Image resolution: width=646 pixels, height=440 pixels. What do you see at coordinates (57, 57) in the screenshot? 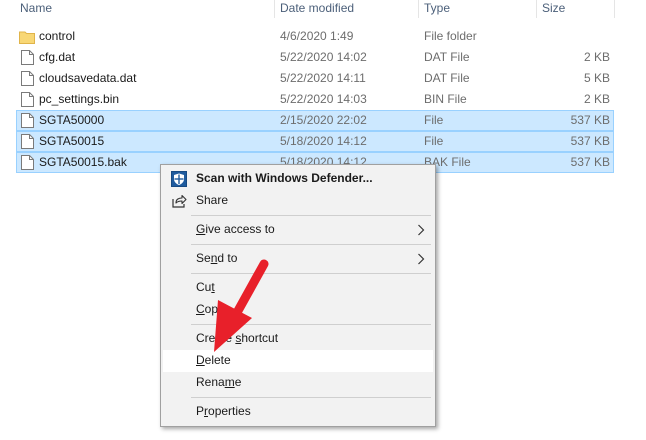
I see `file-name: cfg.dat` at bounding box center [57, 57].